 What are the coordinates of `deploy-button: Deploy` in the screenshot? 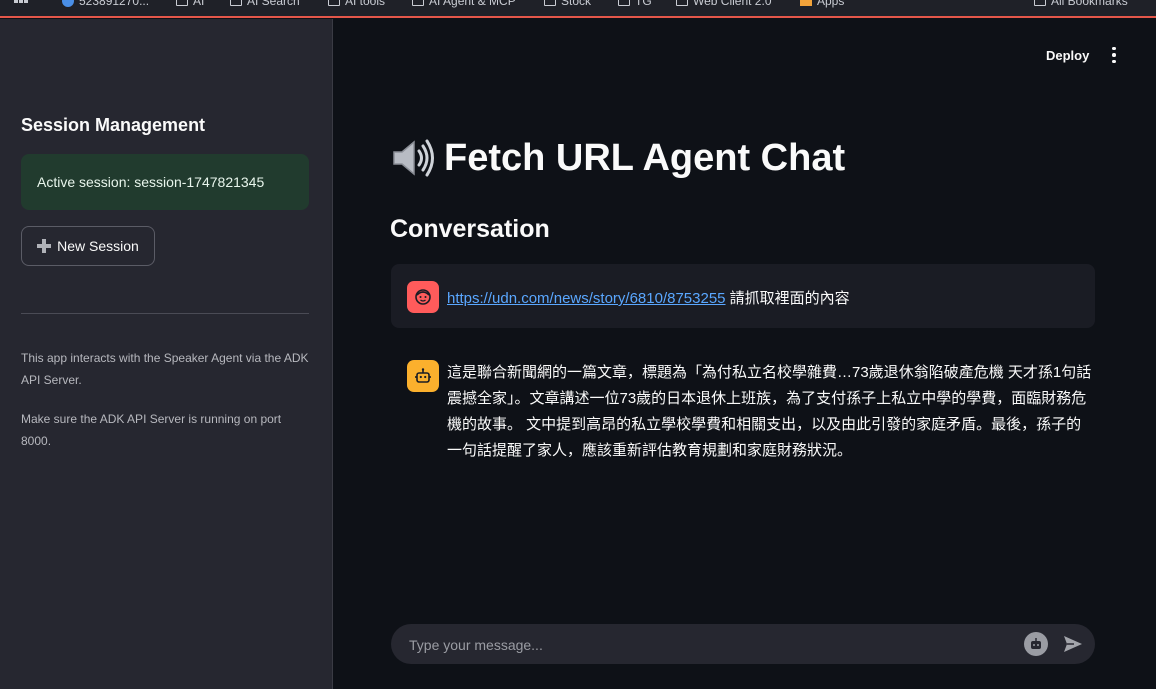 It's located at (1067, 55).